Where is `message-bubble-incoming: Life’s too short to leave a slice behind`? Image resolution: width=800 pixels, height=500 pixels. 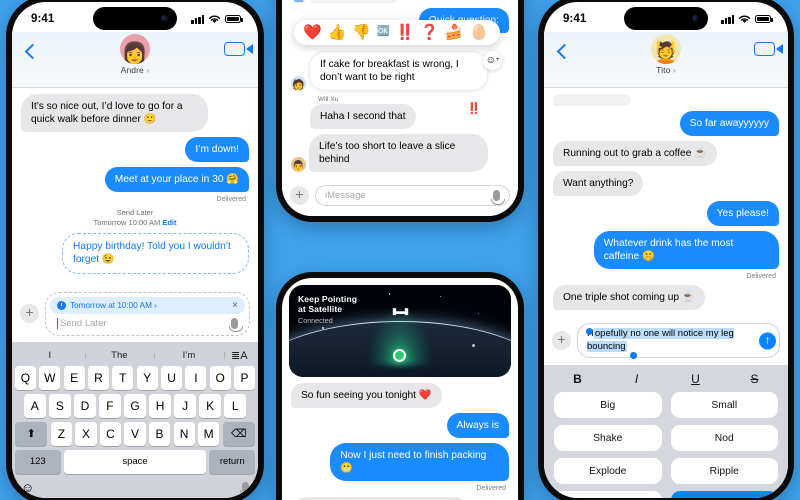 message-bubble-incoming: Life’s too short to leave a slice behind is located at coordinates (396, 153).